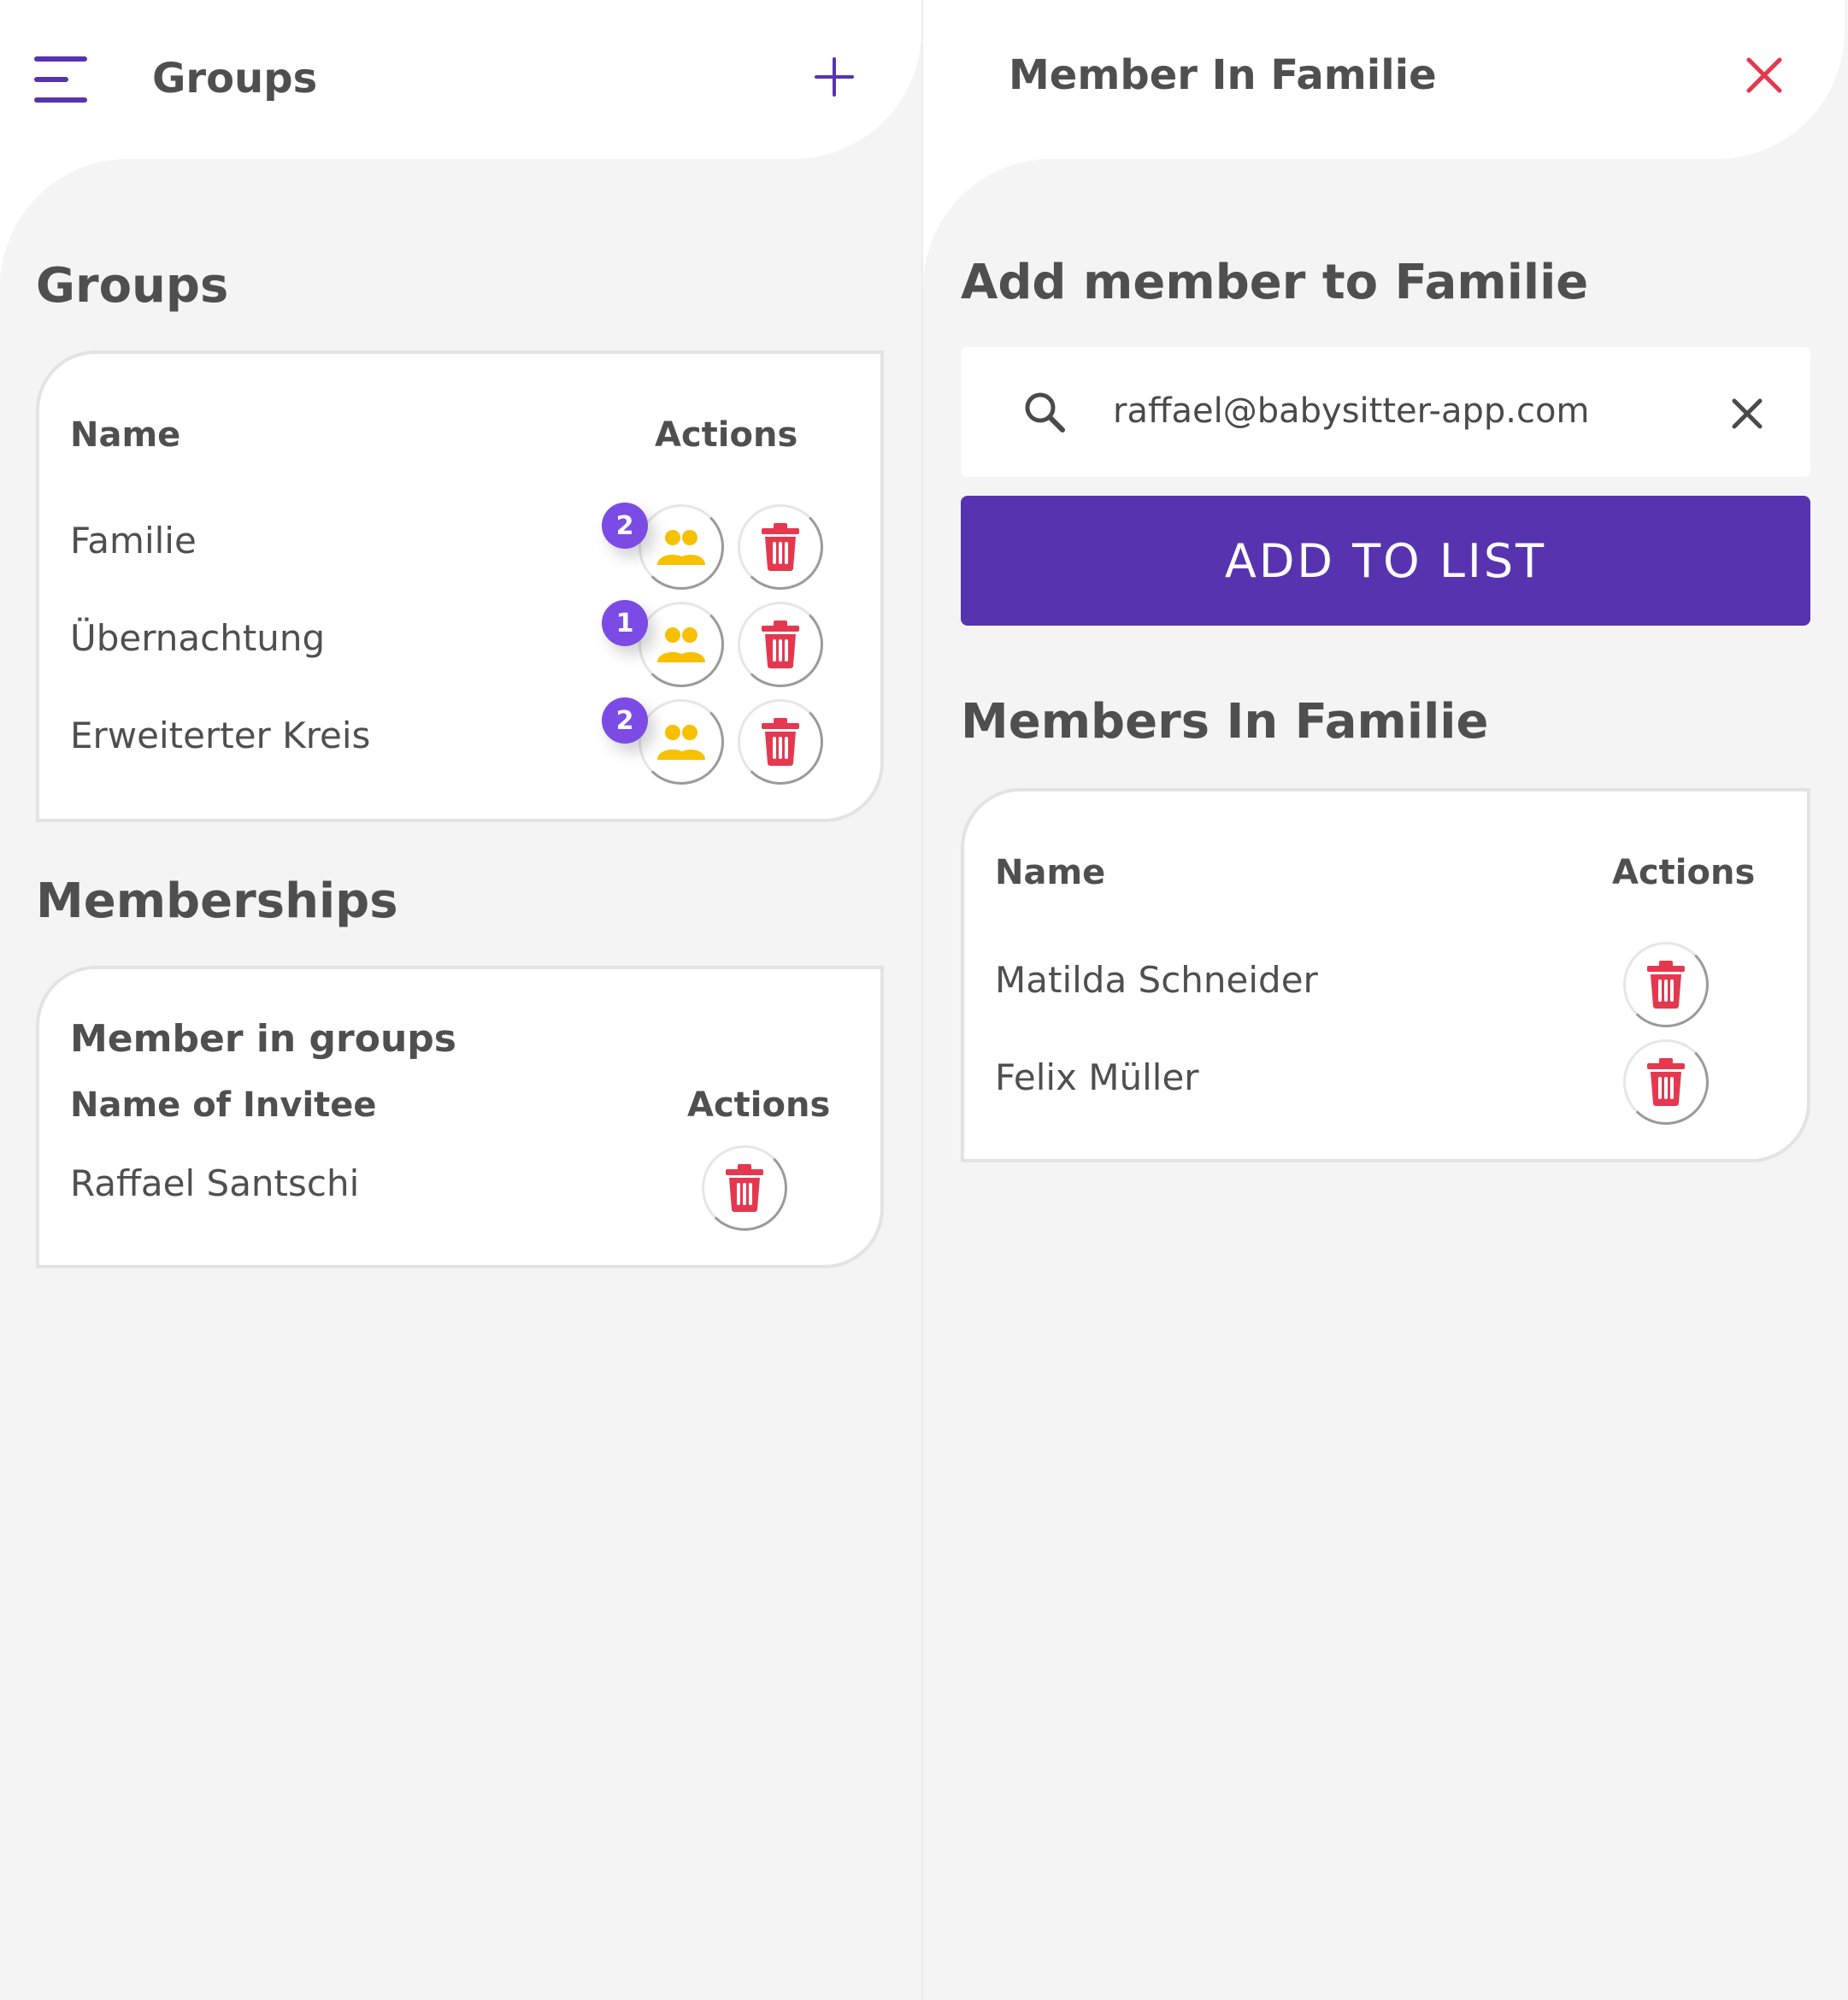 This screenshot has width=1848, height=2000. What do you see at coordinates (625, 623) in the screenshot?
I see `member-count-badge: 1` at bounding box center [625, 623].